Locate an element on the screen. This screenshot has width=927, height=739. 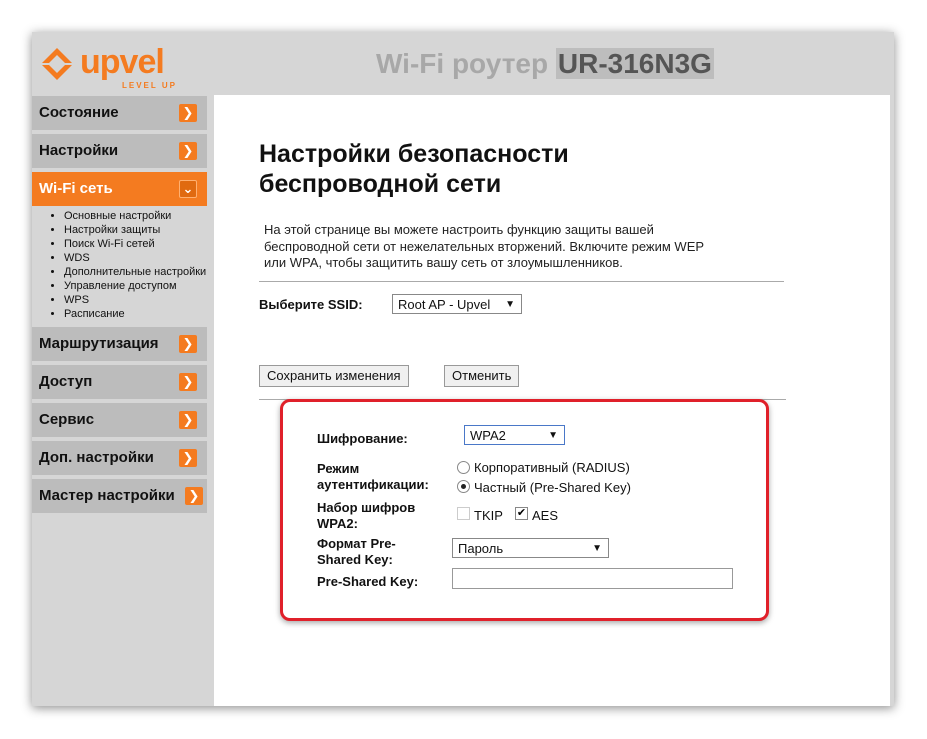
sidebar-item-label: Маршрутизация is located at coordinates (99, 343).